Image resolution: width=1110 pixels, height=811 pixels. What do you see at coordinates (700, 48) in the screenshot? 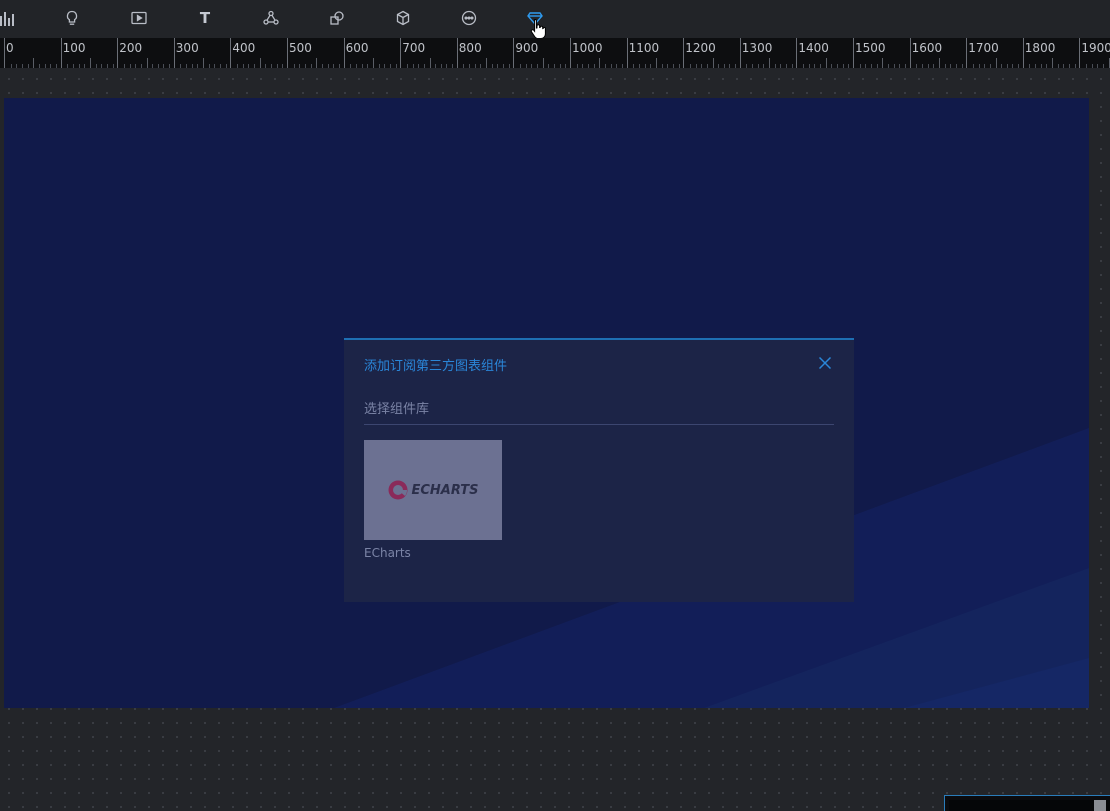
I see `ruler-label: 1200` at bounding box center [700, 48].